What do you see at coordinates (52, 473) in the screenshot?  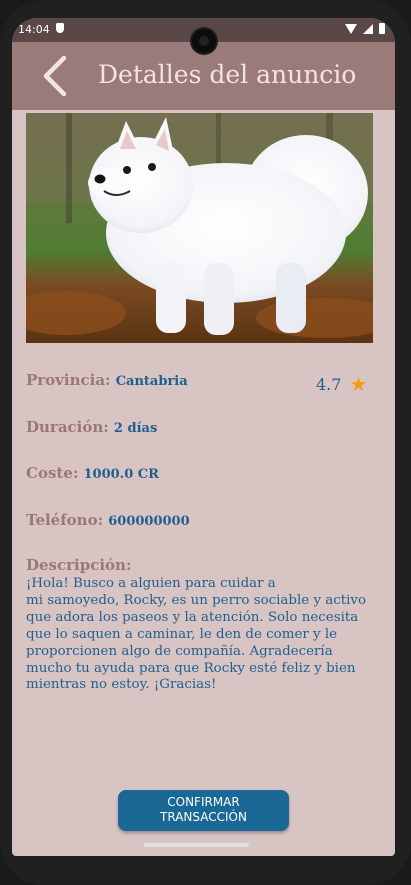 I see `cost-label: Coste:` at bounding box center [52, 473].